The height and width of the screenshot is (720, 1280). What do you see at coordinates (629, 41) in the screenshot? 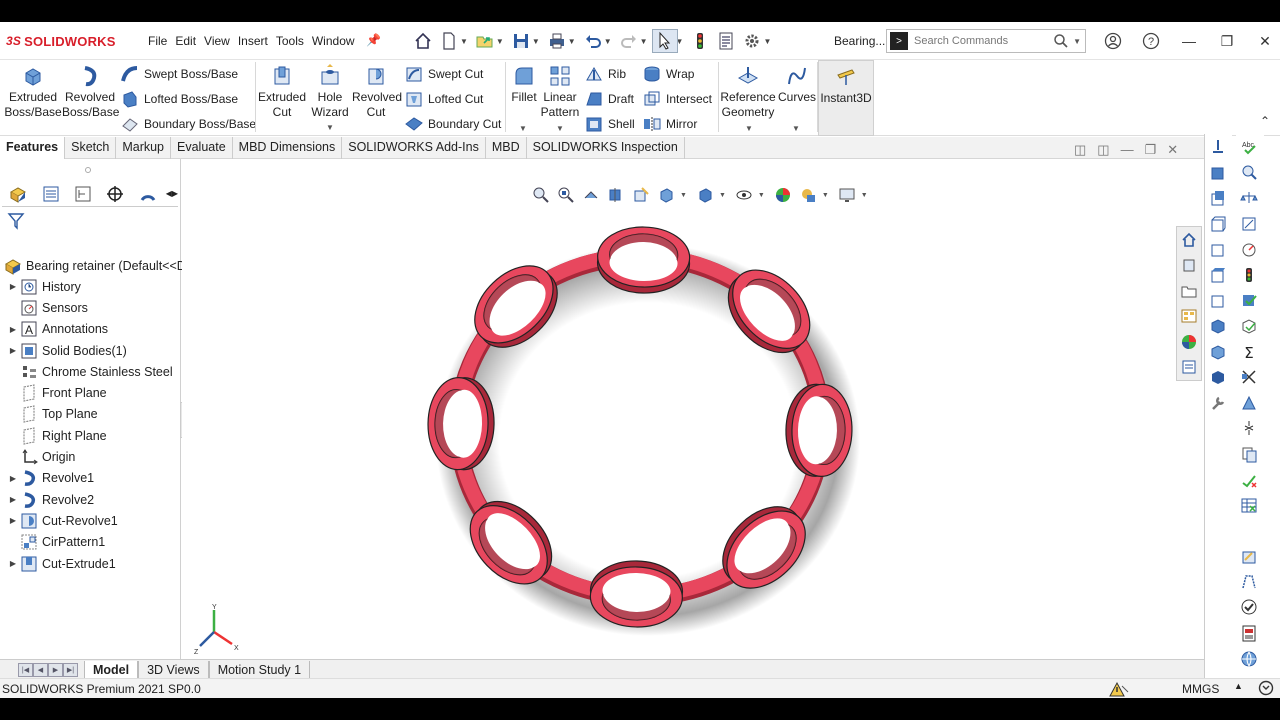
I see `redo-icon` at bounding box center [629, 41].